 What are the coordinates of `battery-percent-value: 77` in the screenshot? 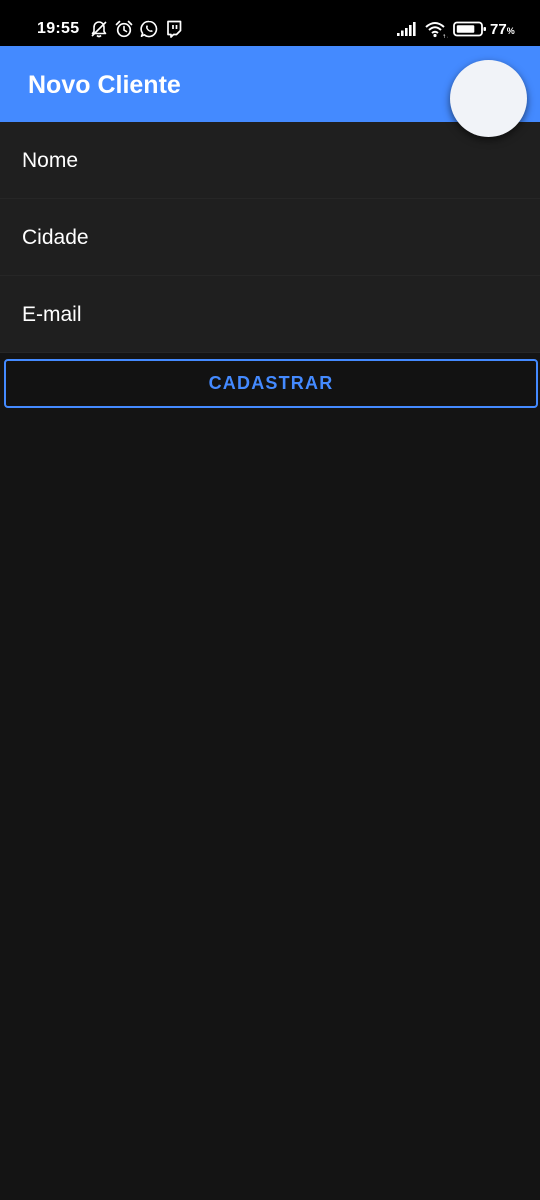 It's located at (498, 29).